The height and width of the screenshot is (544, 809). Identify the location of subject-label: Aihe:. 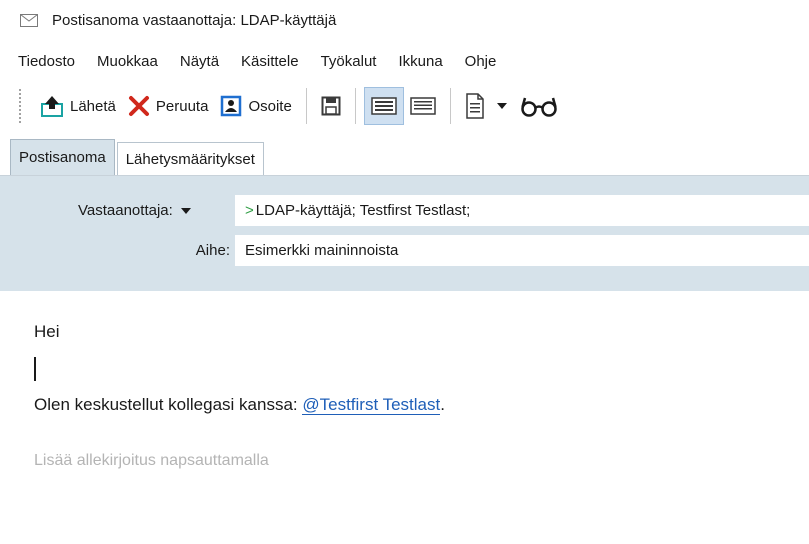
(212, 250).